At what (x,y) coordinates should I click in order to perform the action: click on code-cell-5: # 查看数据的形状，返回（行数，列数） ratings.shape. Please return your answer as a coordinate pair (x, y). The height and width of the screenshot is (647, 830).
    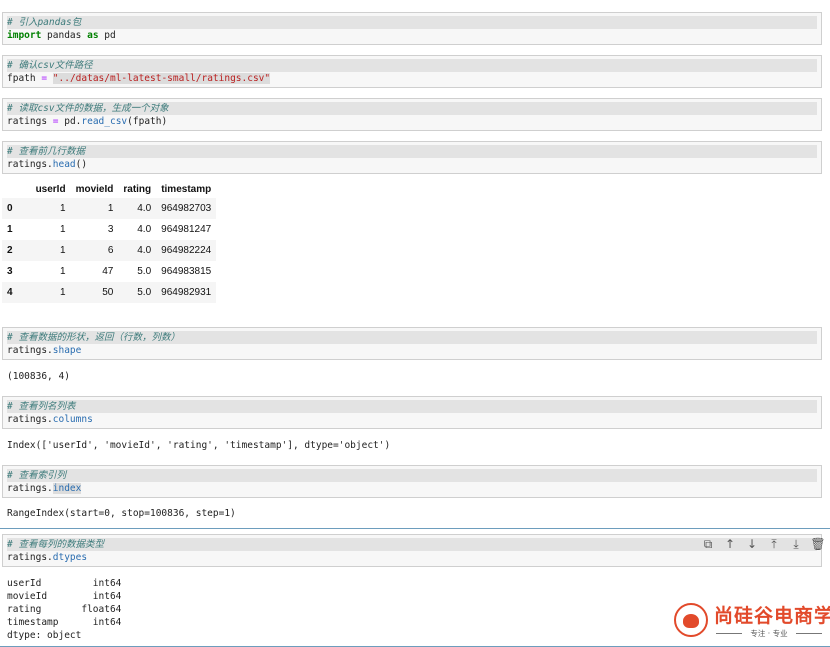
    Looking at the image, I should click on (412, 343).